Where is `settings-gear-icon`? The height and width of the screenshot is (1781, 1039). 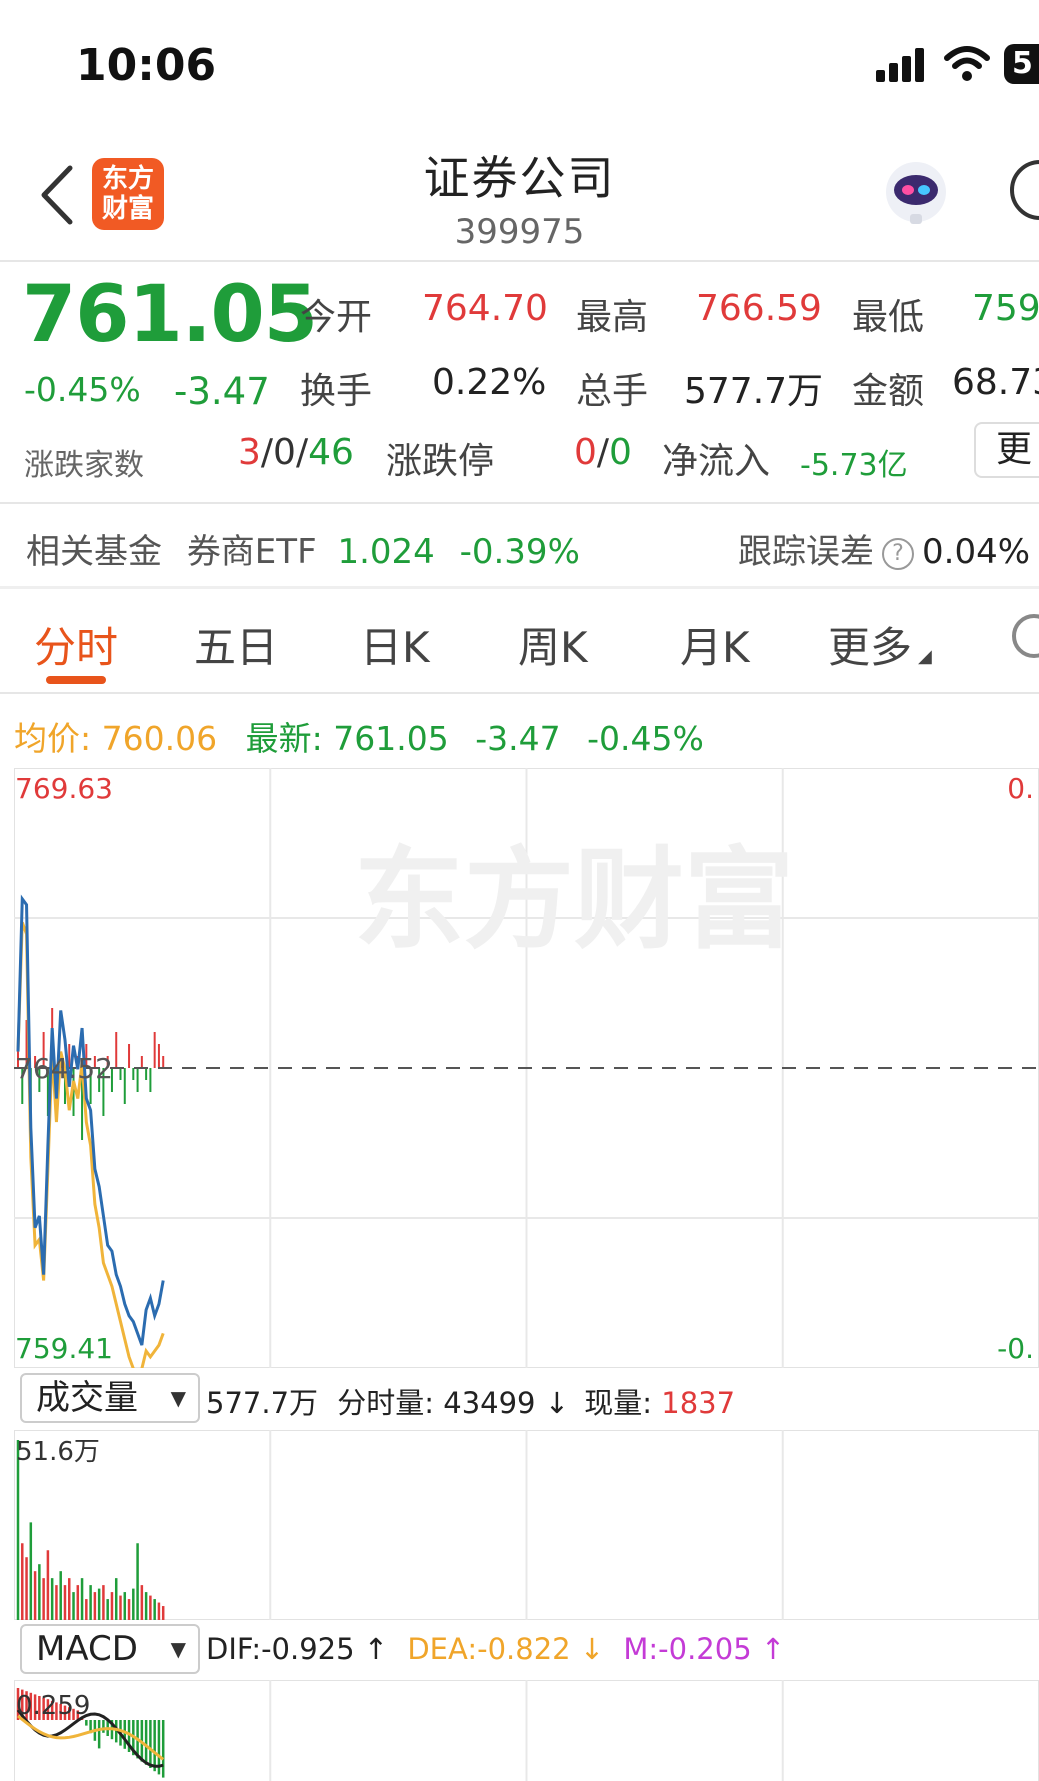
settings-gear-icon is located at coordinates (1025, 636).